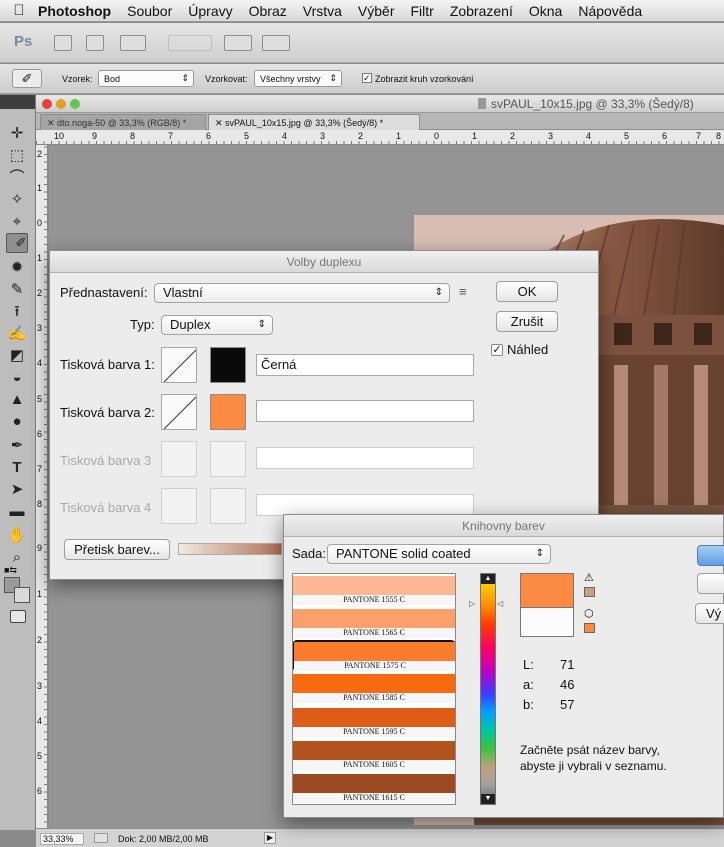 The width and height of the screenshot is (724, 847). What do you see at coordinates (365, 411) in the screenshot?
I see `ink-2-name-field` at bounding box center [365, 411].